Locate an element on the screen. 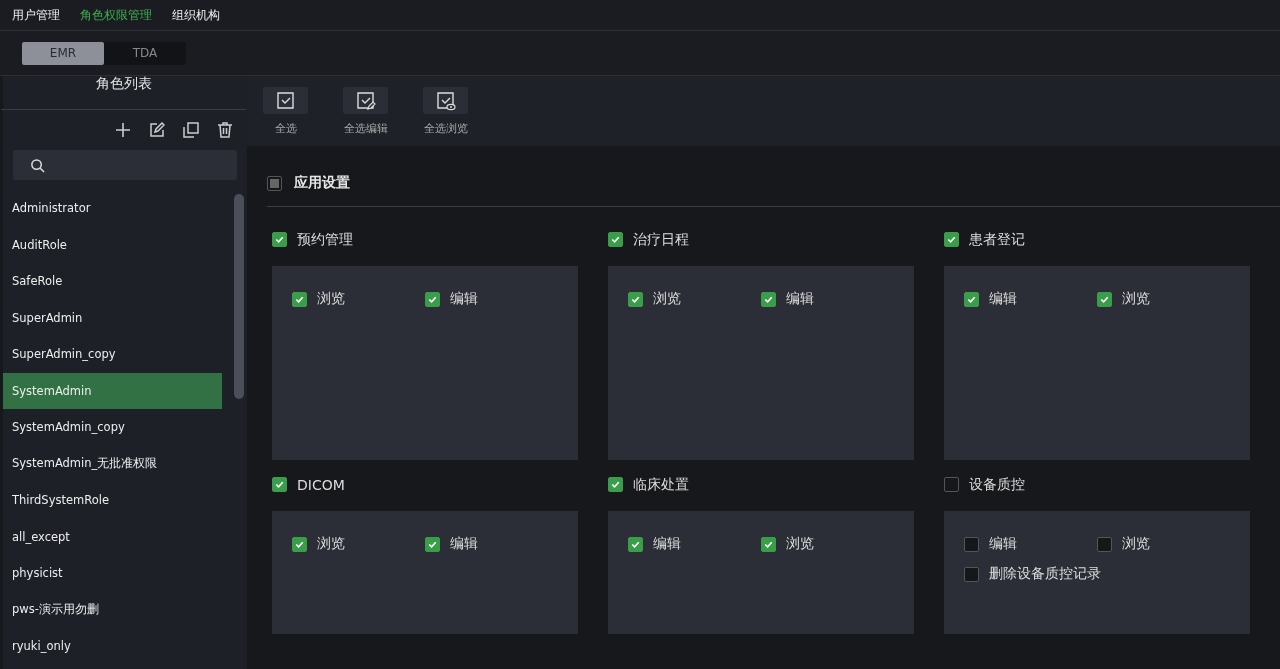 Image resolution: width=1280 pixels, height=669 pixels. checkbox-icon is located at coordinates (285, 100).